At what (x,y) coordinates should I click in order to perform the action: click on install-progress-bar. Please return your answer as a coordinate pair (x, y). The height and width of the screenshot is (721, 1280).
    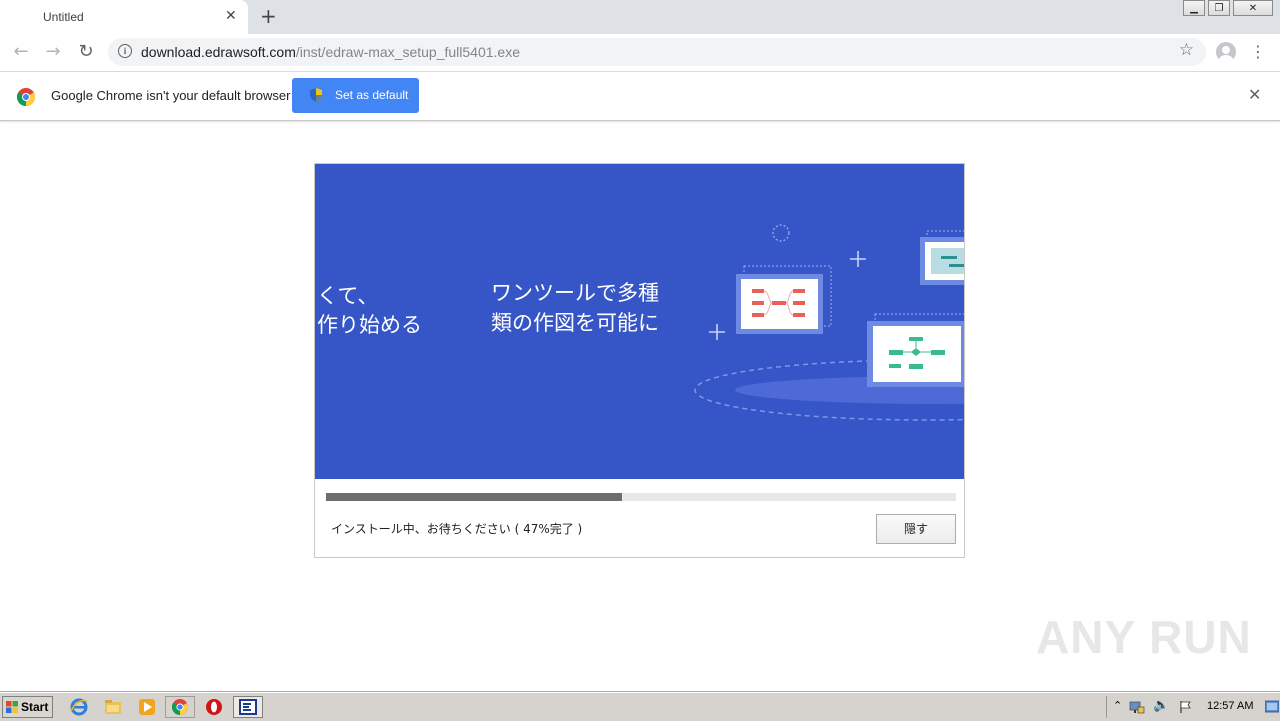
    Looking at the image, I should click on (641, 497).